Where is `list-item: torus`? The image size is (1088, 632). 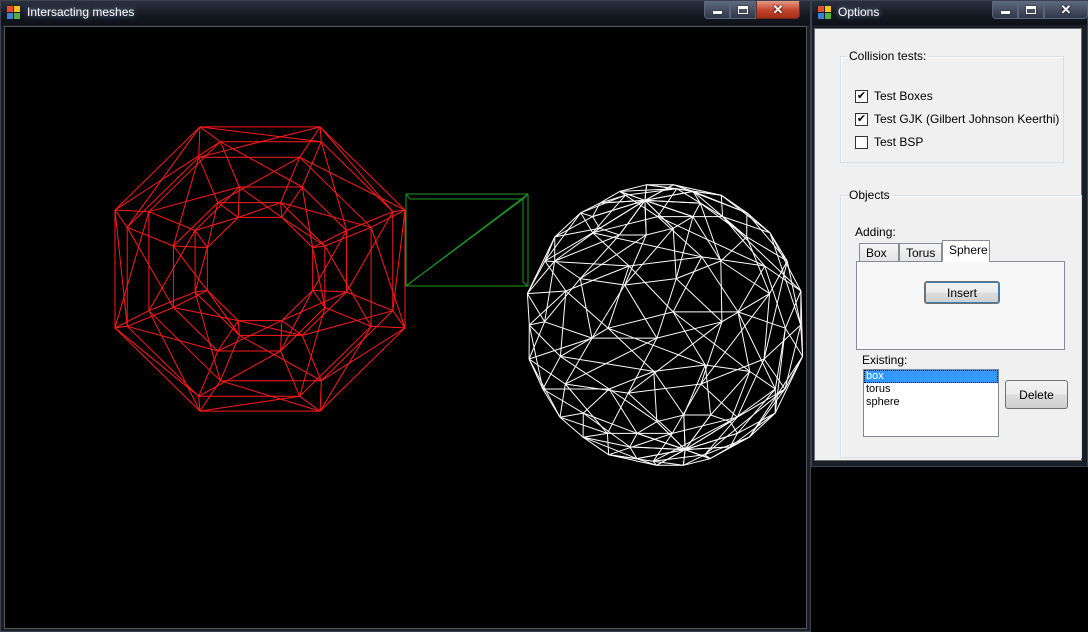 list-item: torus is located at coordinates (931, 389).